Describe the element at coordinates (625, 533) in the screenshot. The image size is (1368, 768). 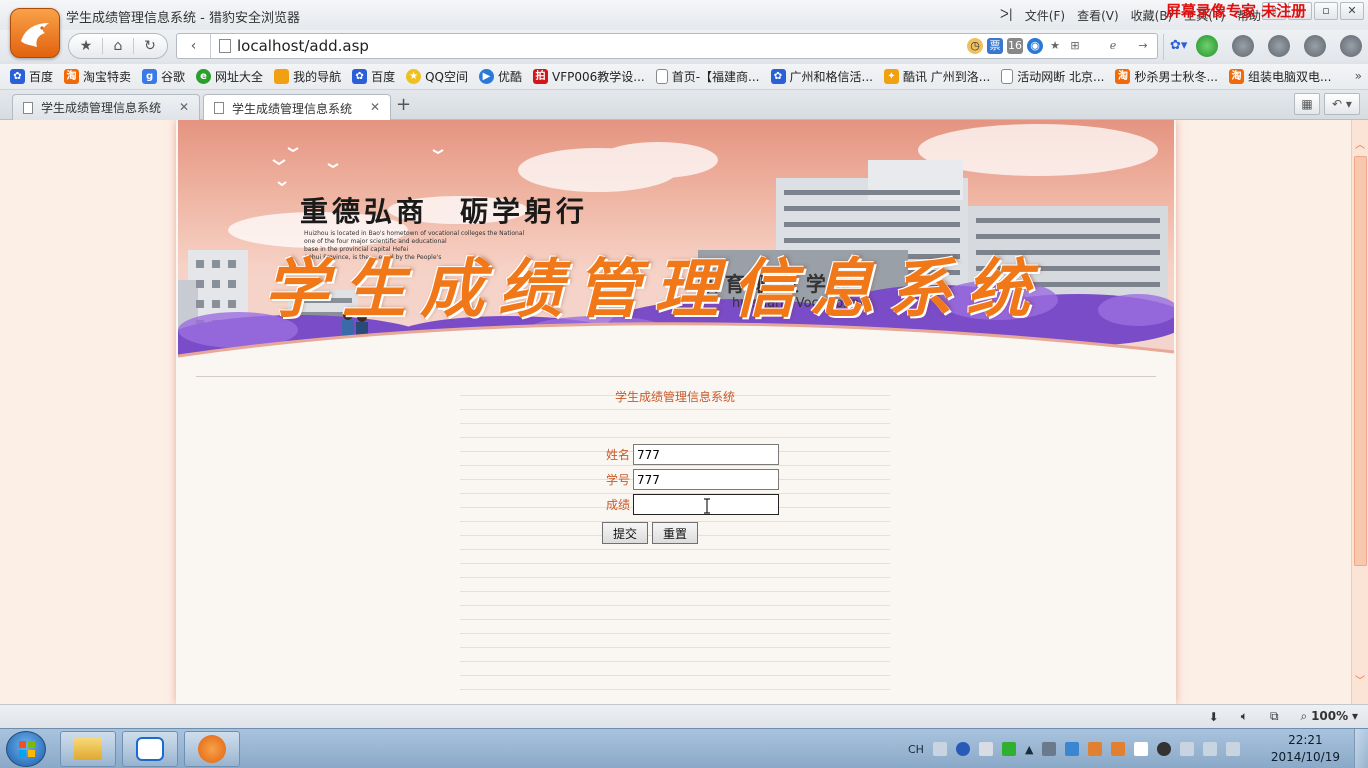
I see `submit-button: 提交` at that location.